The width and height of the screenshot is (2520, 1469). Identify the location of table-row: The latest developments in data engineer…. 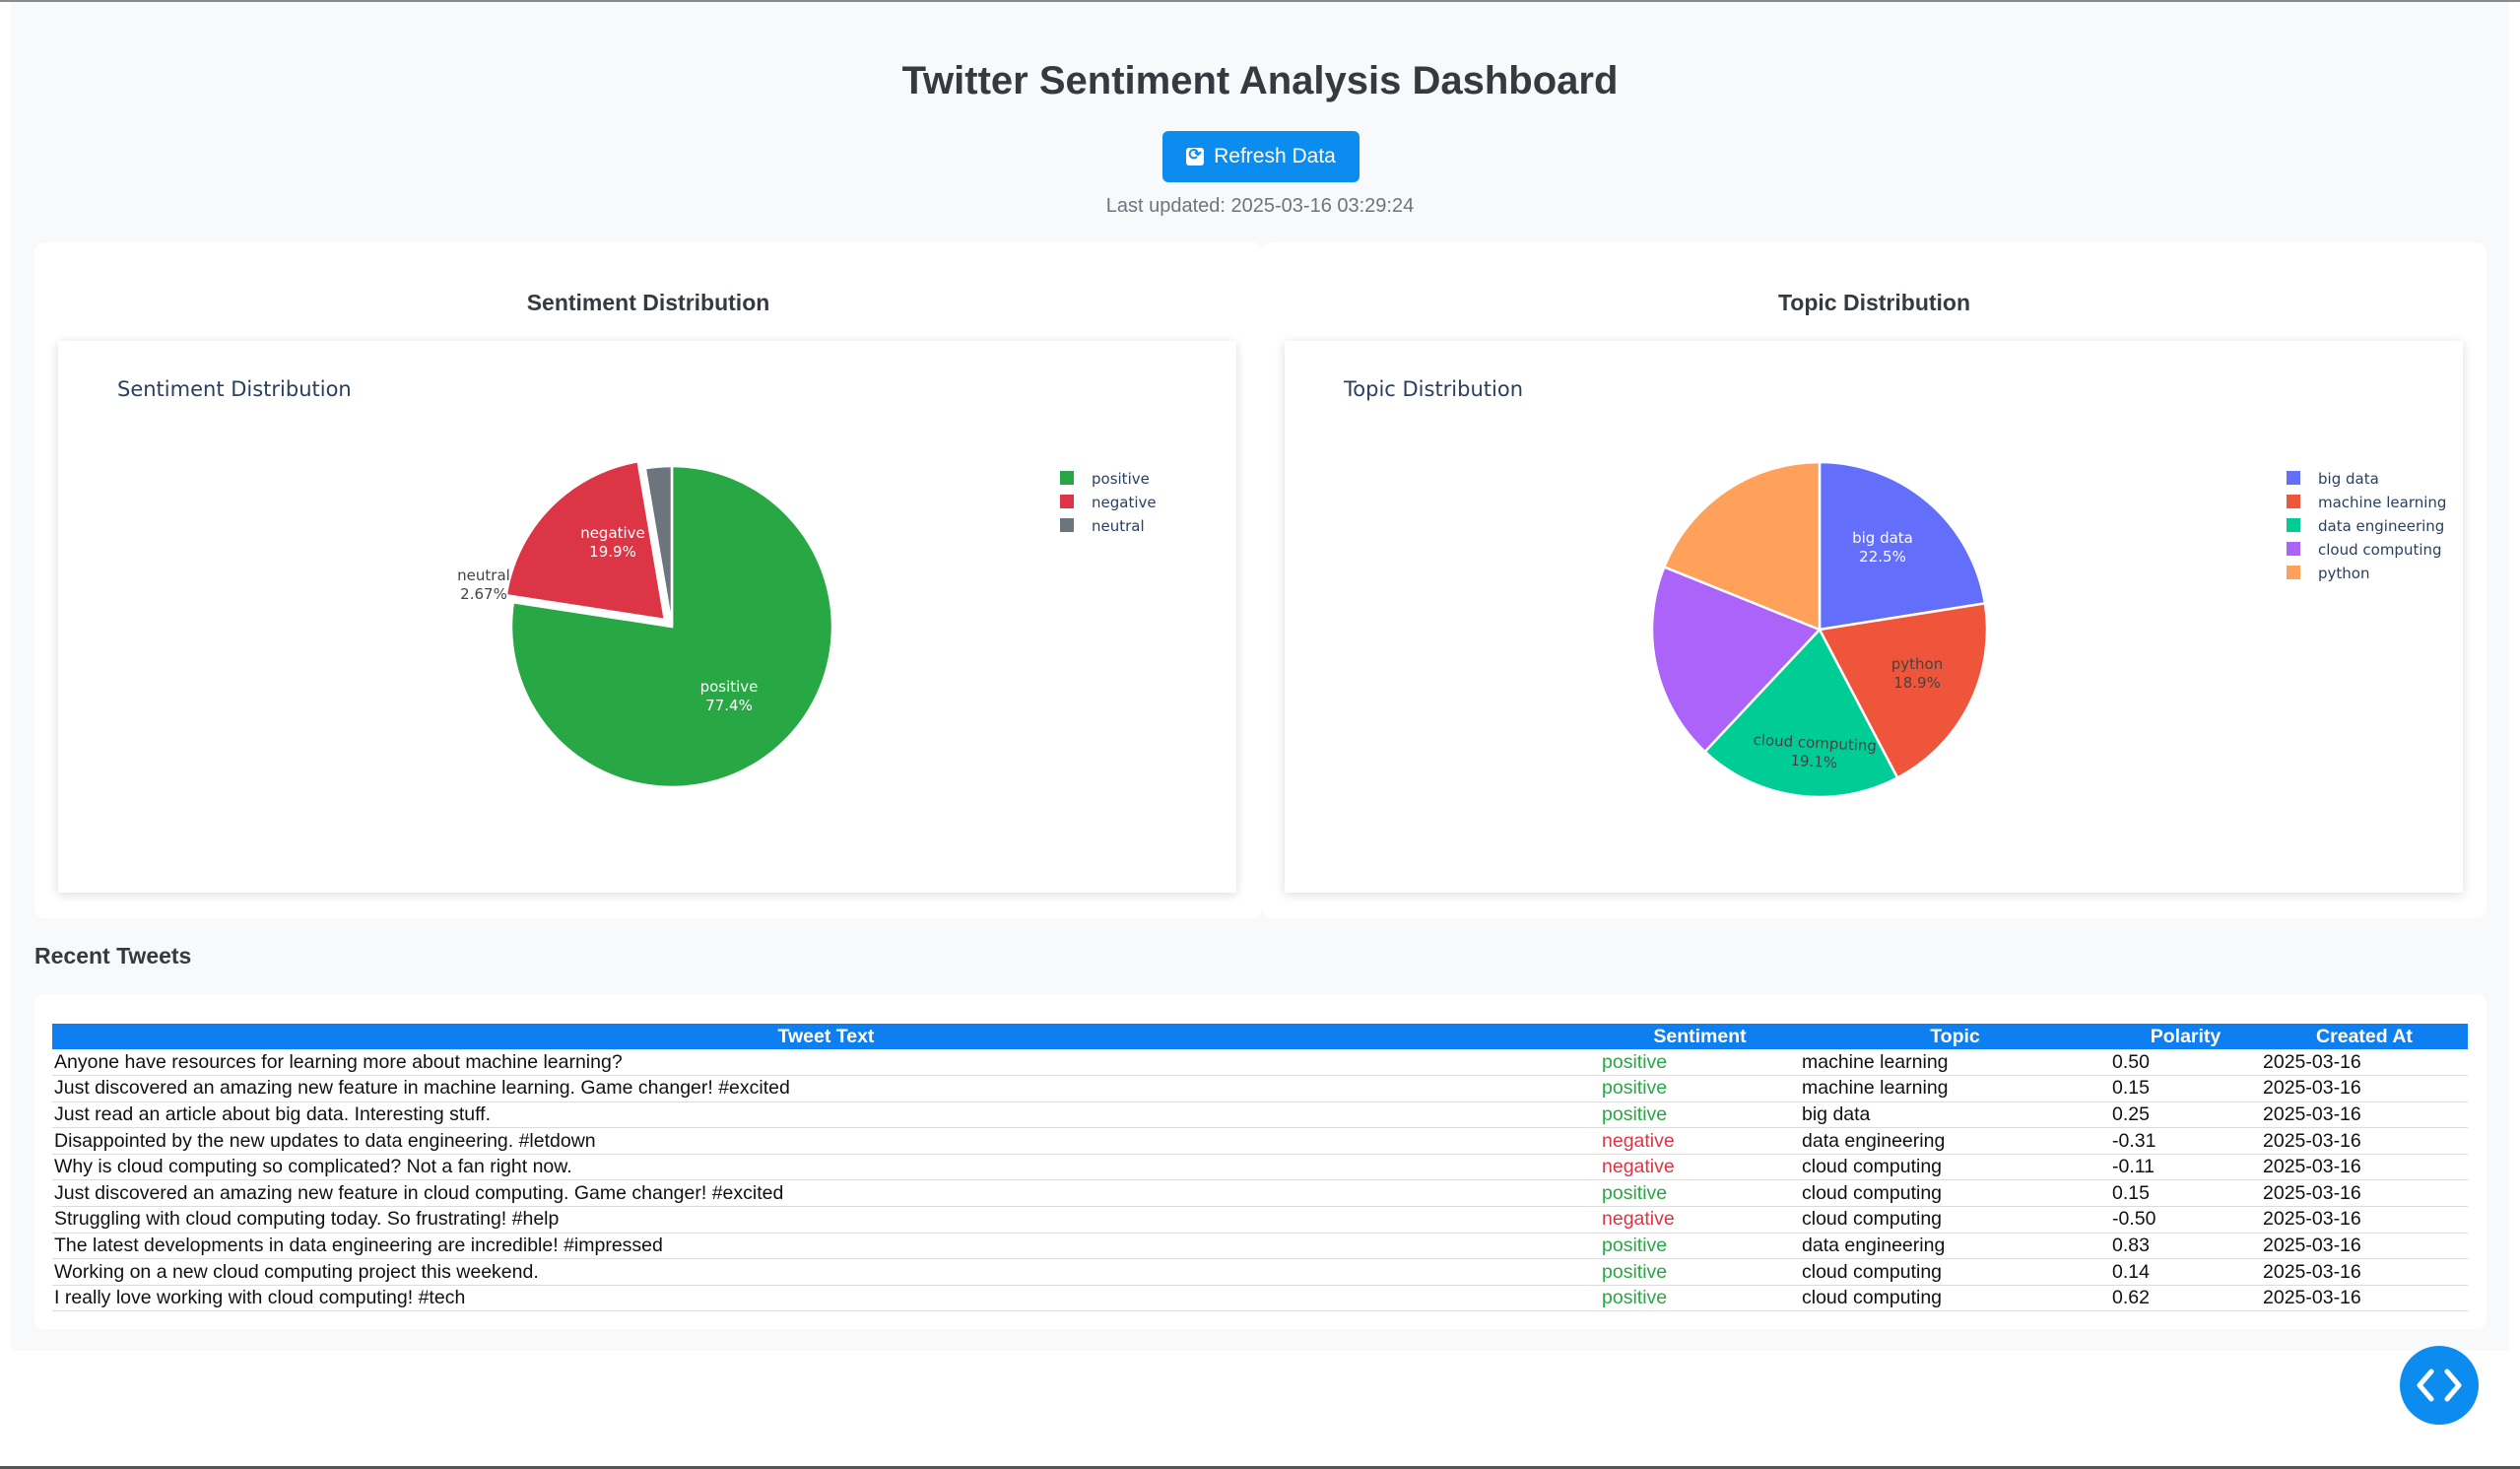
(1260, 1247).